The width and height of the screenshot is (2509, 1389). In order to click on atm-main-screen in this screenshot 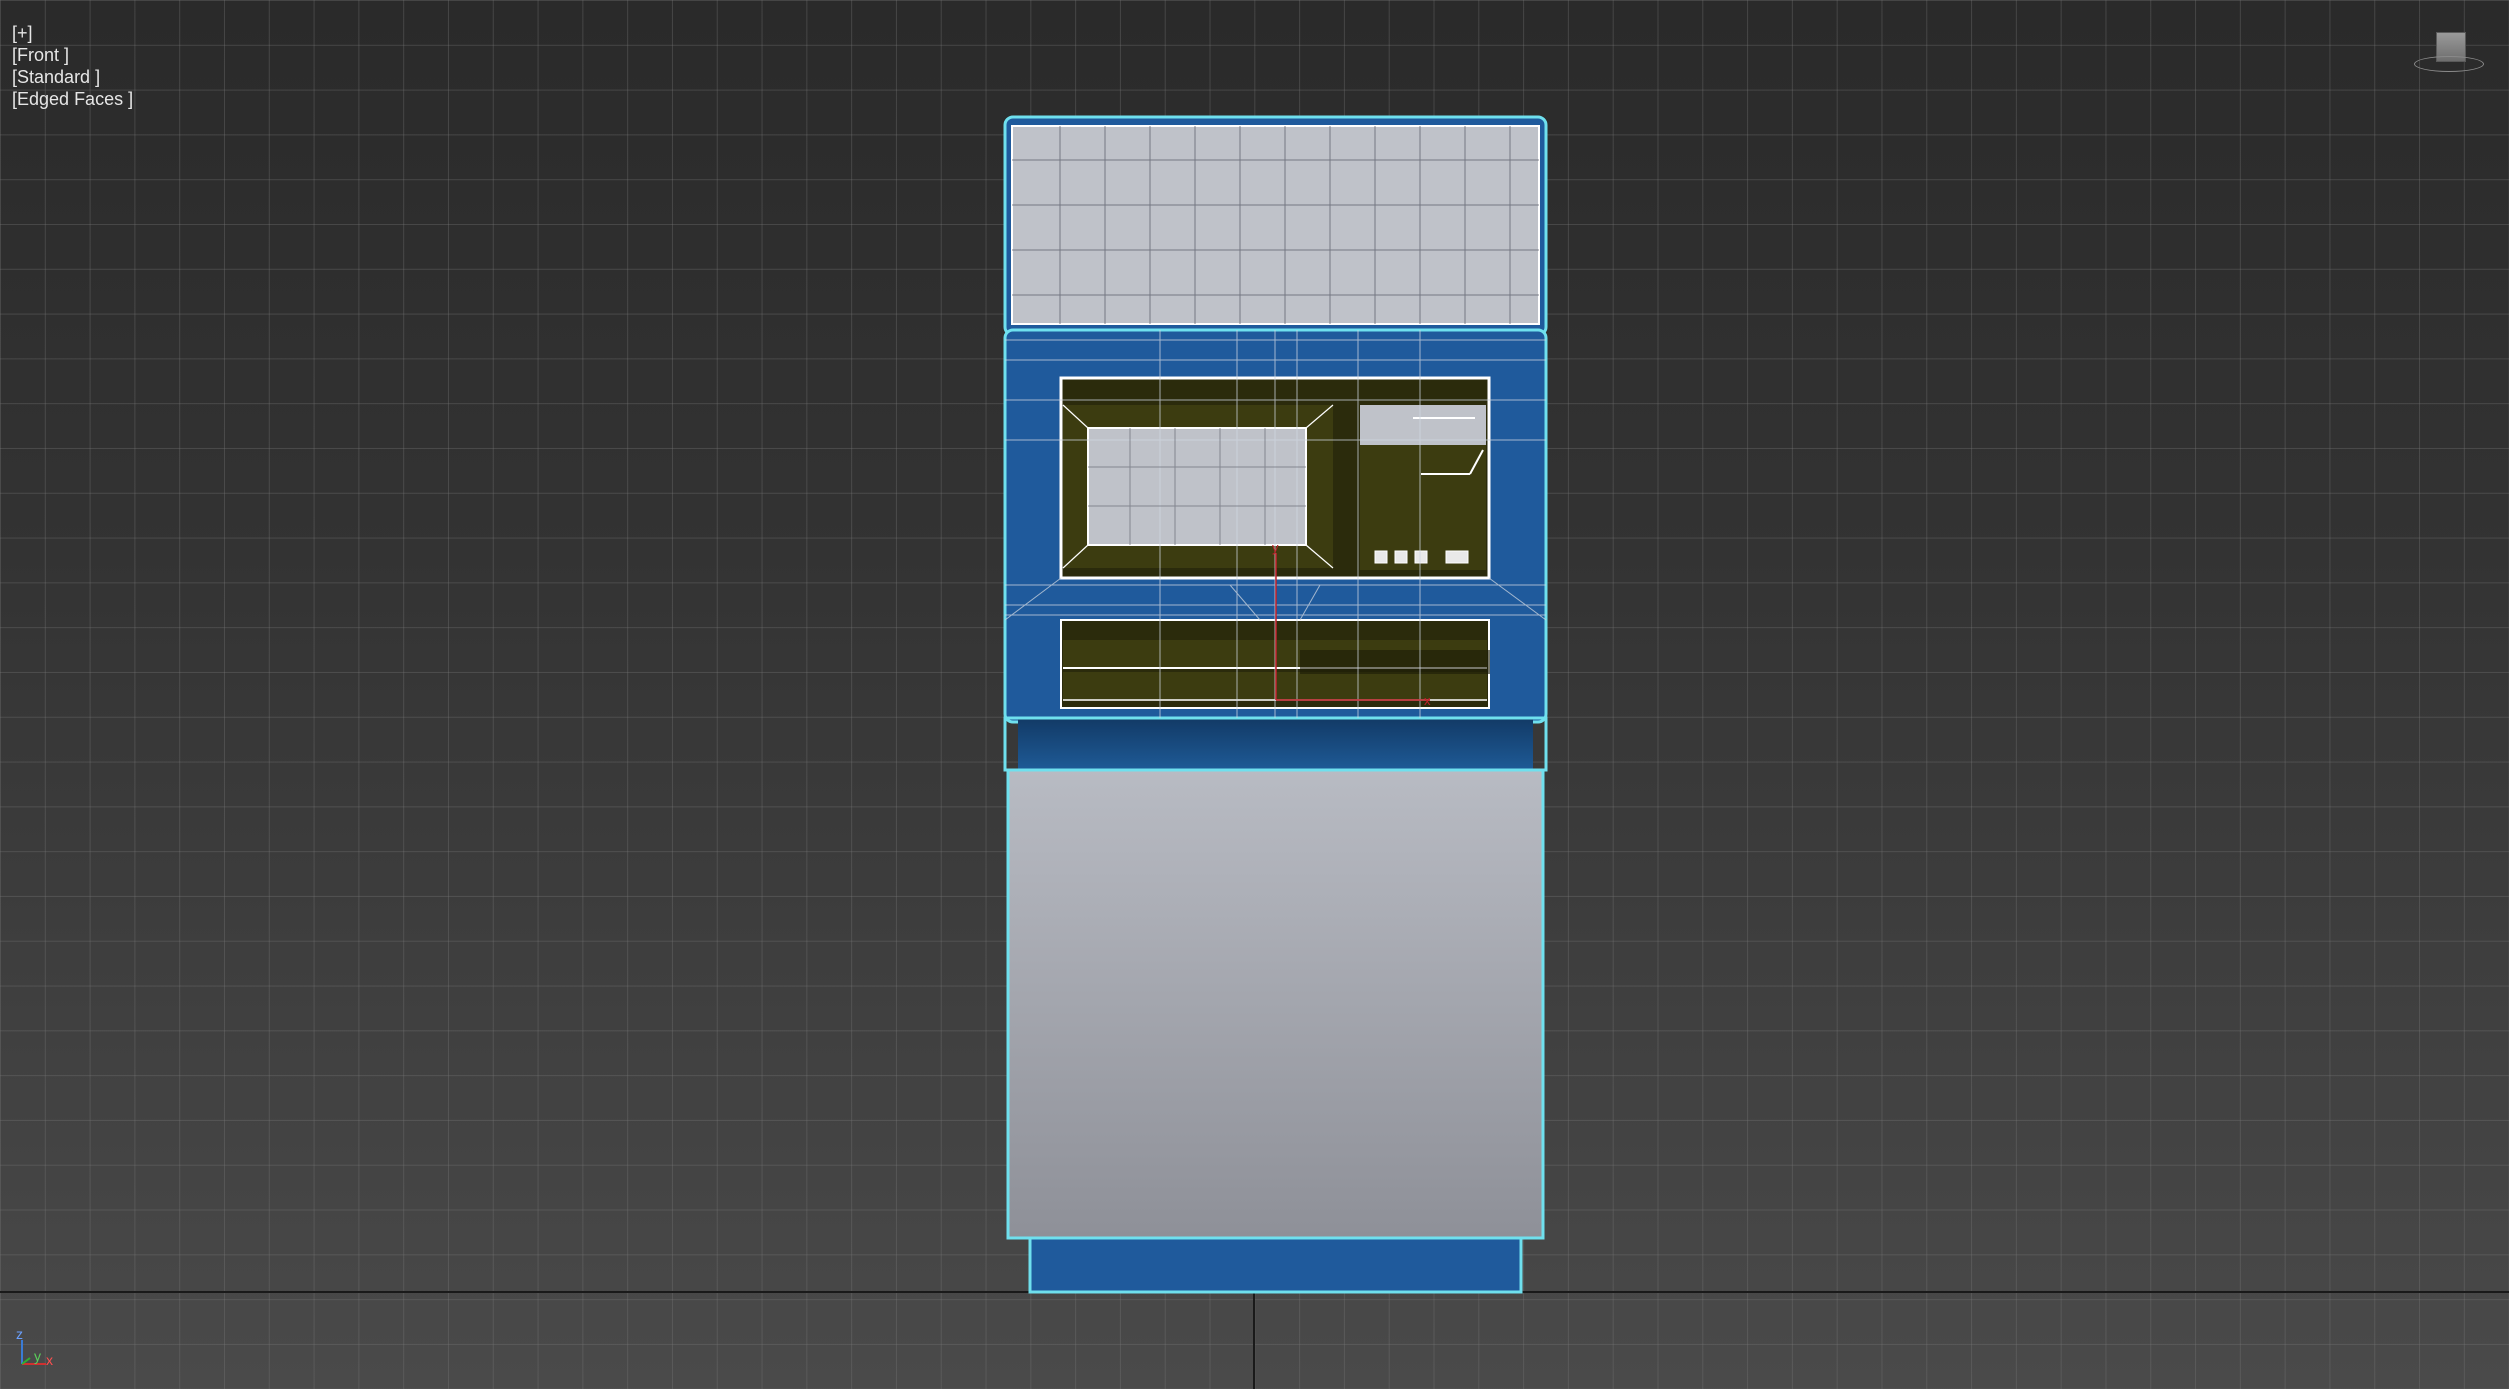, I will do `click(1197, 486)`.